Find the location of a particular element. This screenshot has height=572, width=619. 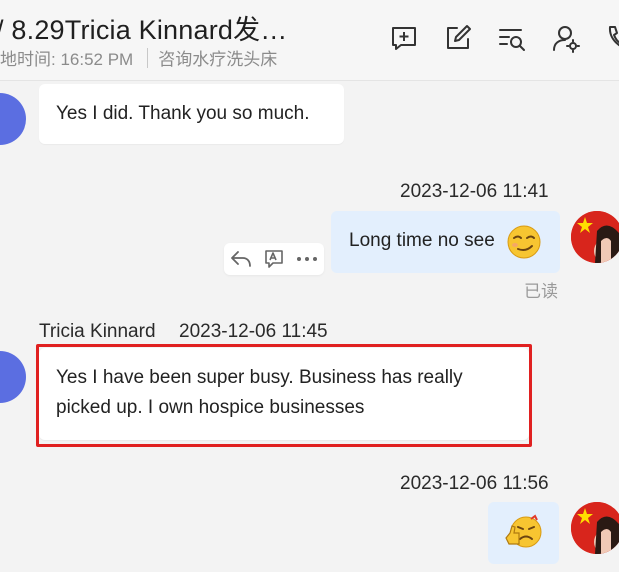

more-icon is located at coordinates (306, 259).